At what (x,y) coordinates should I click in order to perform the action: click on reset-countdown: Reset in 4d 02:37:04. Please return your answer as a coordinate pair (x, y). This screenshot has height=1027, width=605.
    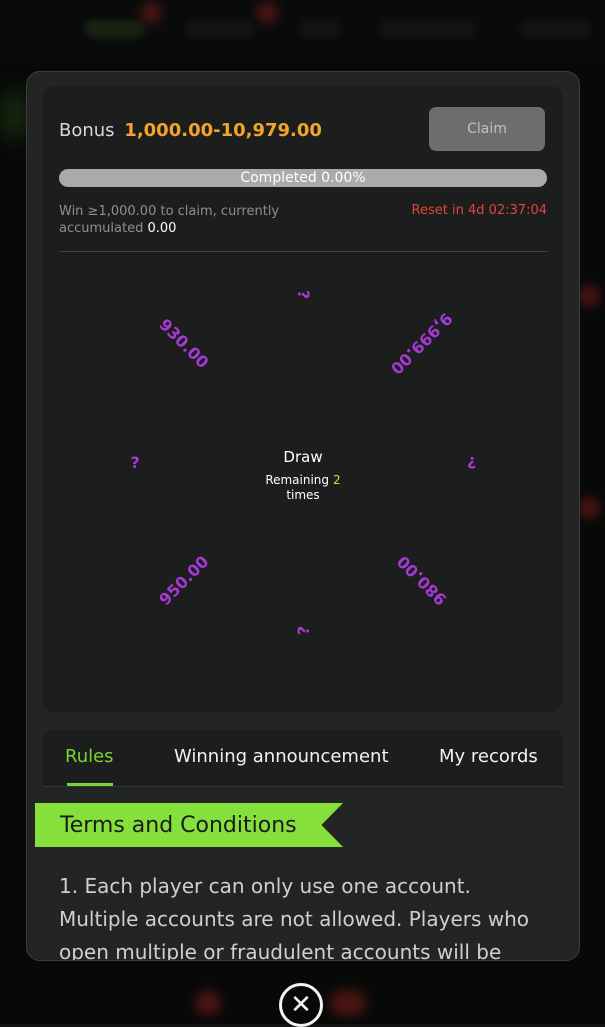
    Looking at the image, I should click on (479, 210).